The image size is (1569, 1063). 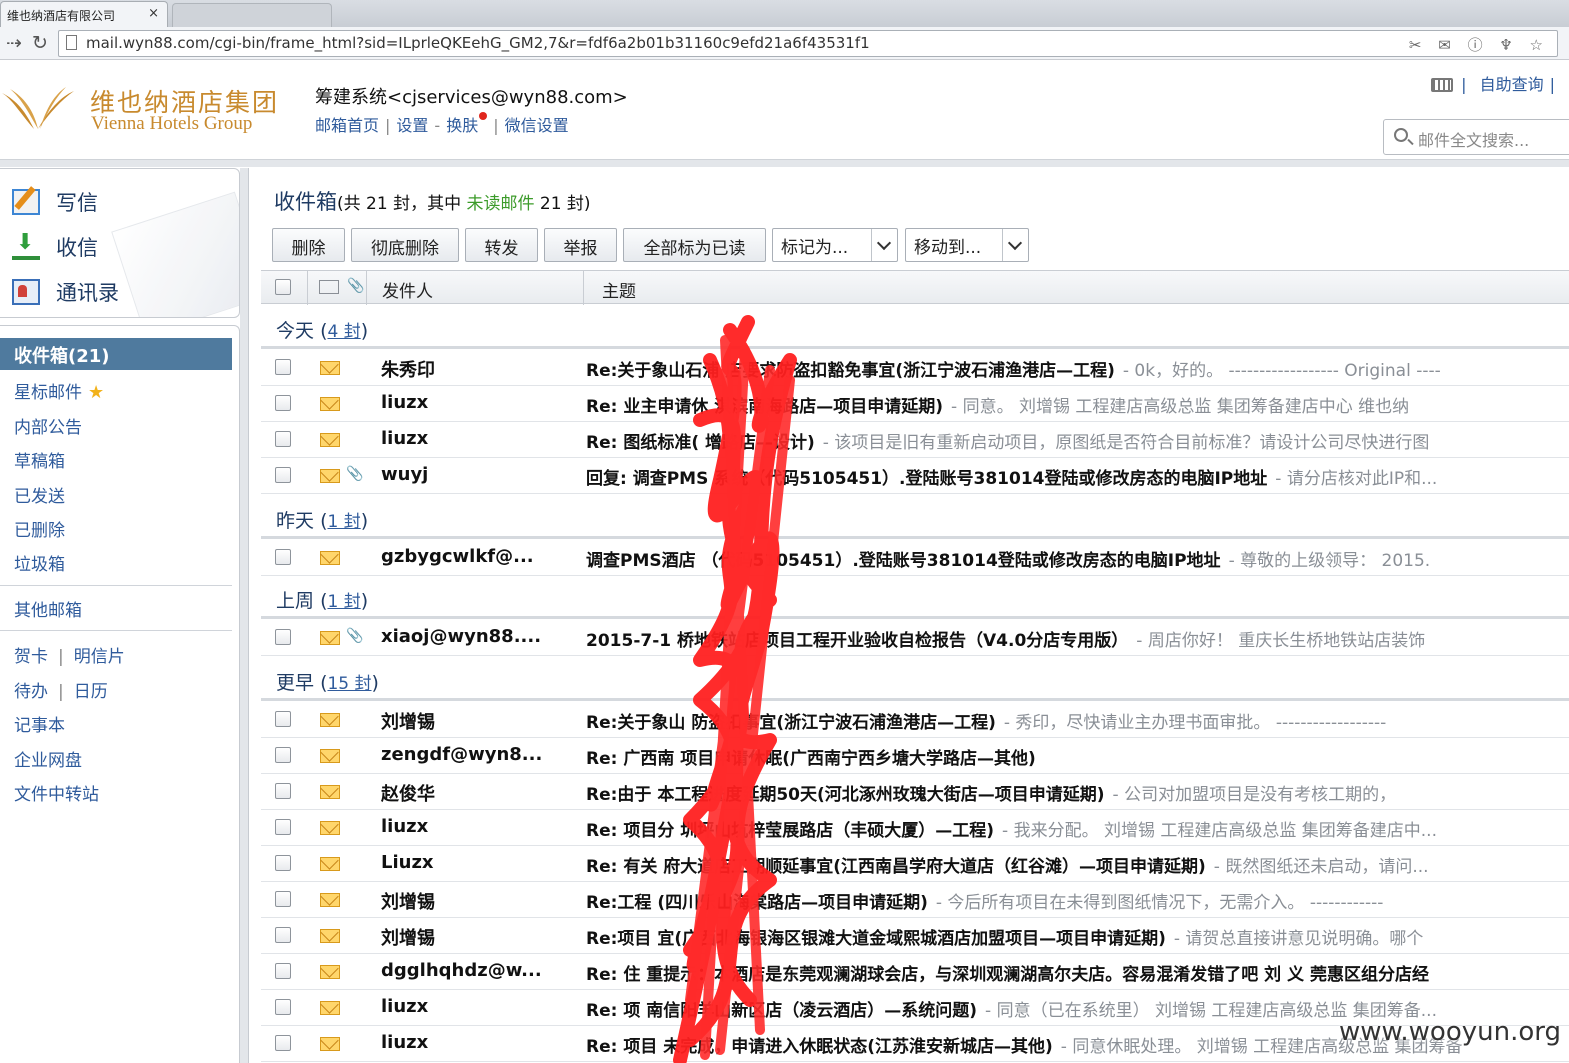 I want to click on sidebar-item-greeting-card: 贺卡, so click(x=31, y=657).